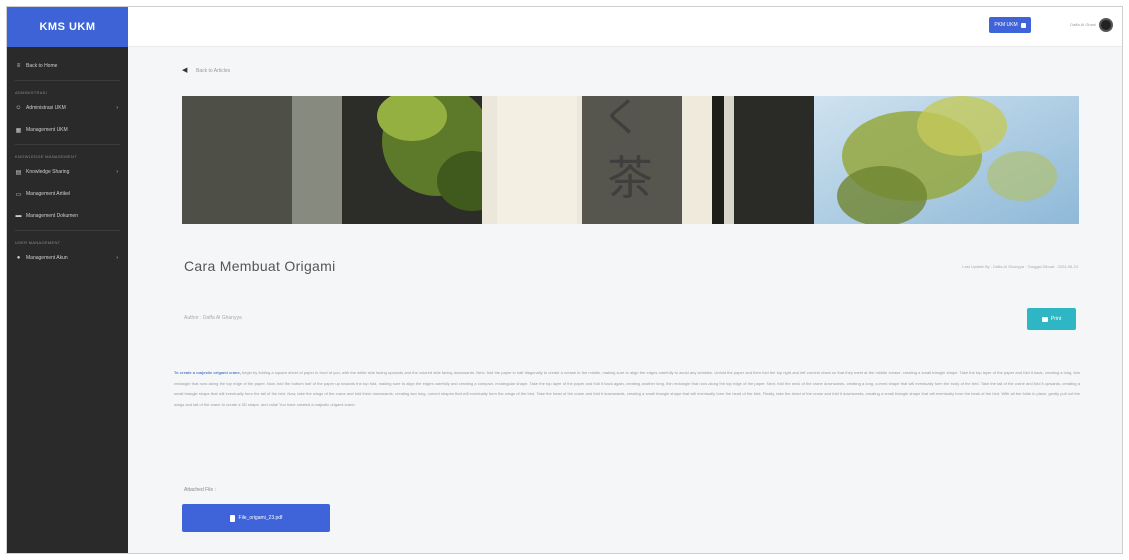 This screenshot has width=1129, height=560. Describe the element at coordinates (1006, 25) in the screenshot. I see `ukm-switch-label: PKM UKM` at that location.